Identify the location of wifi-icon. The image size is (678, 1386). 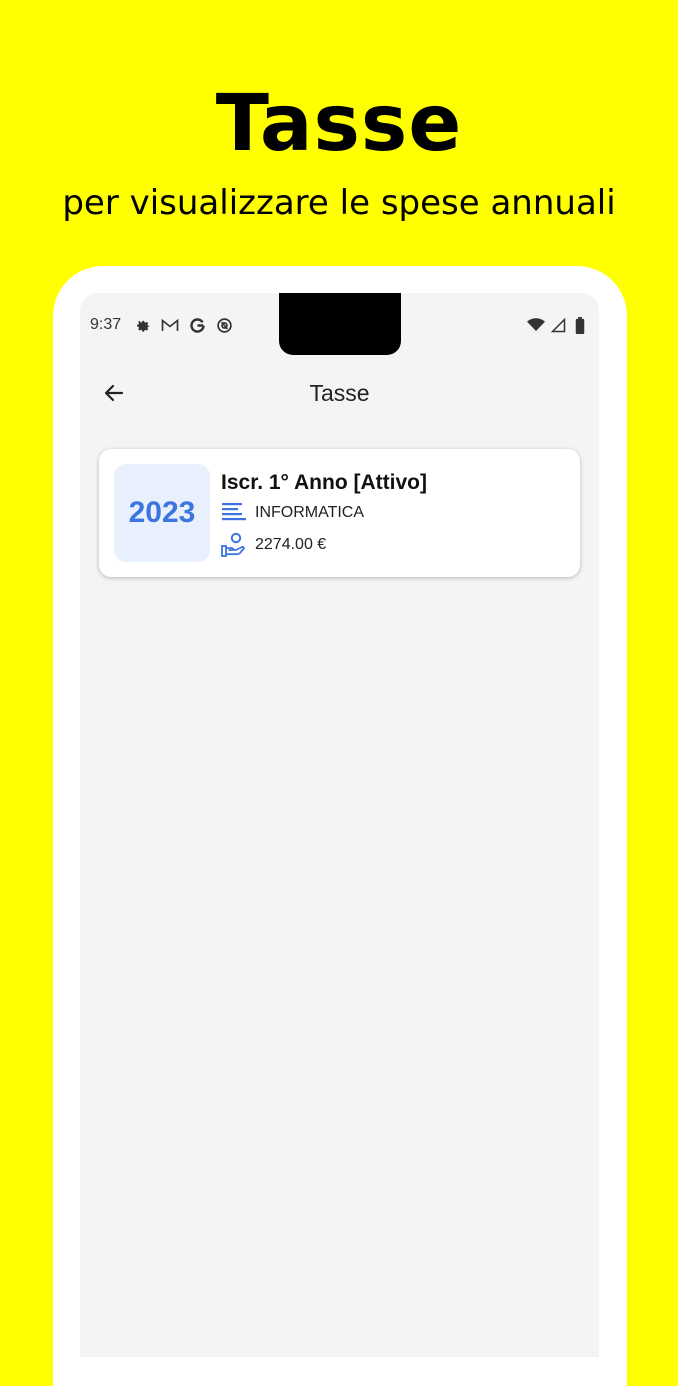
(536, 325).